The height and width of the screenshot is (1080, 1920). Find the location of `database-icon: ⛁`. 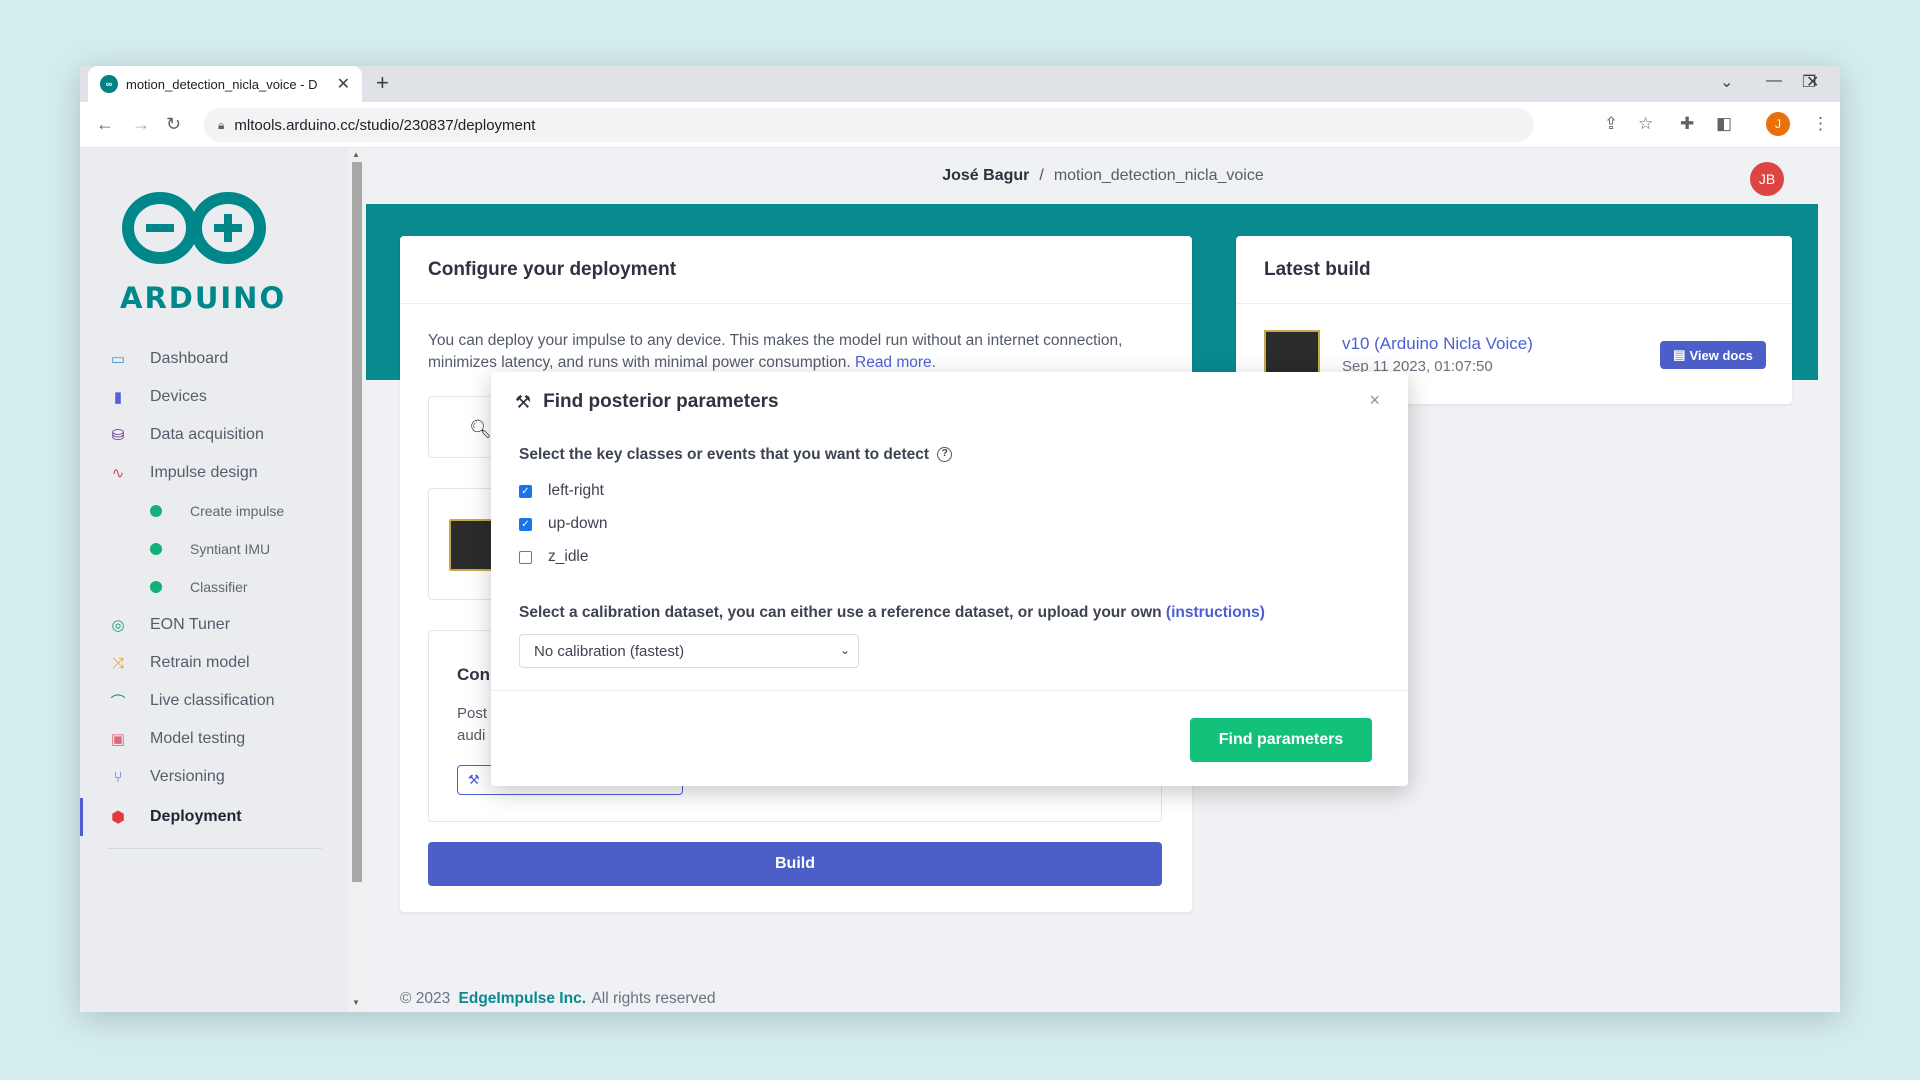

database-icon: ⛁ is located at coordinates (118, 435).